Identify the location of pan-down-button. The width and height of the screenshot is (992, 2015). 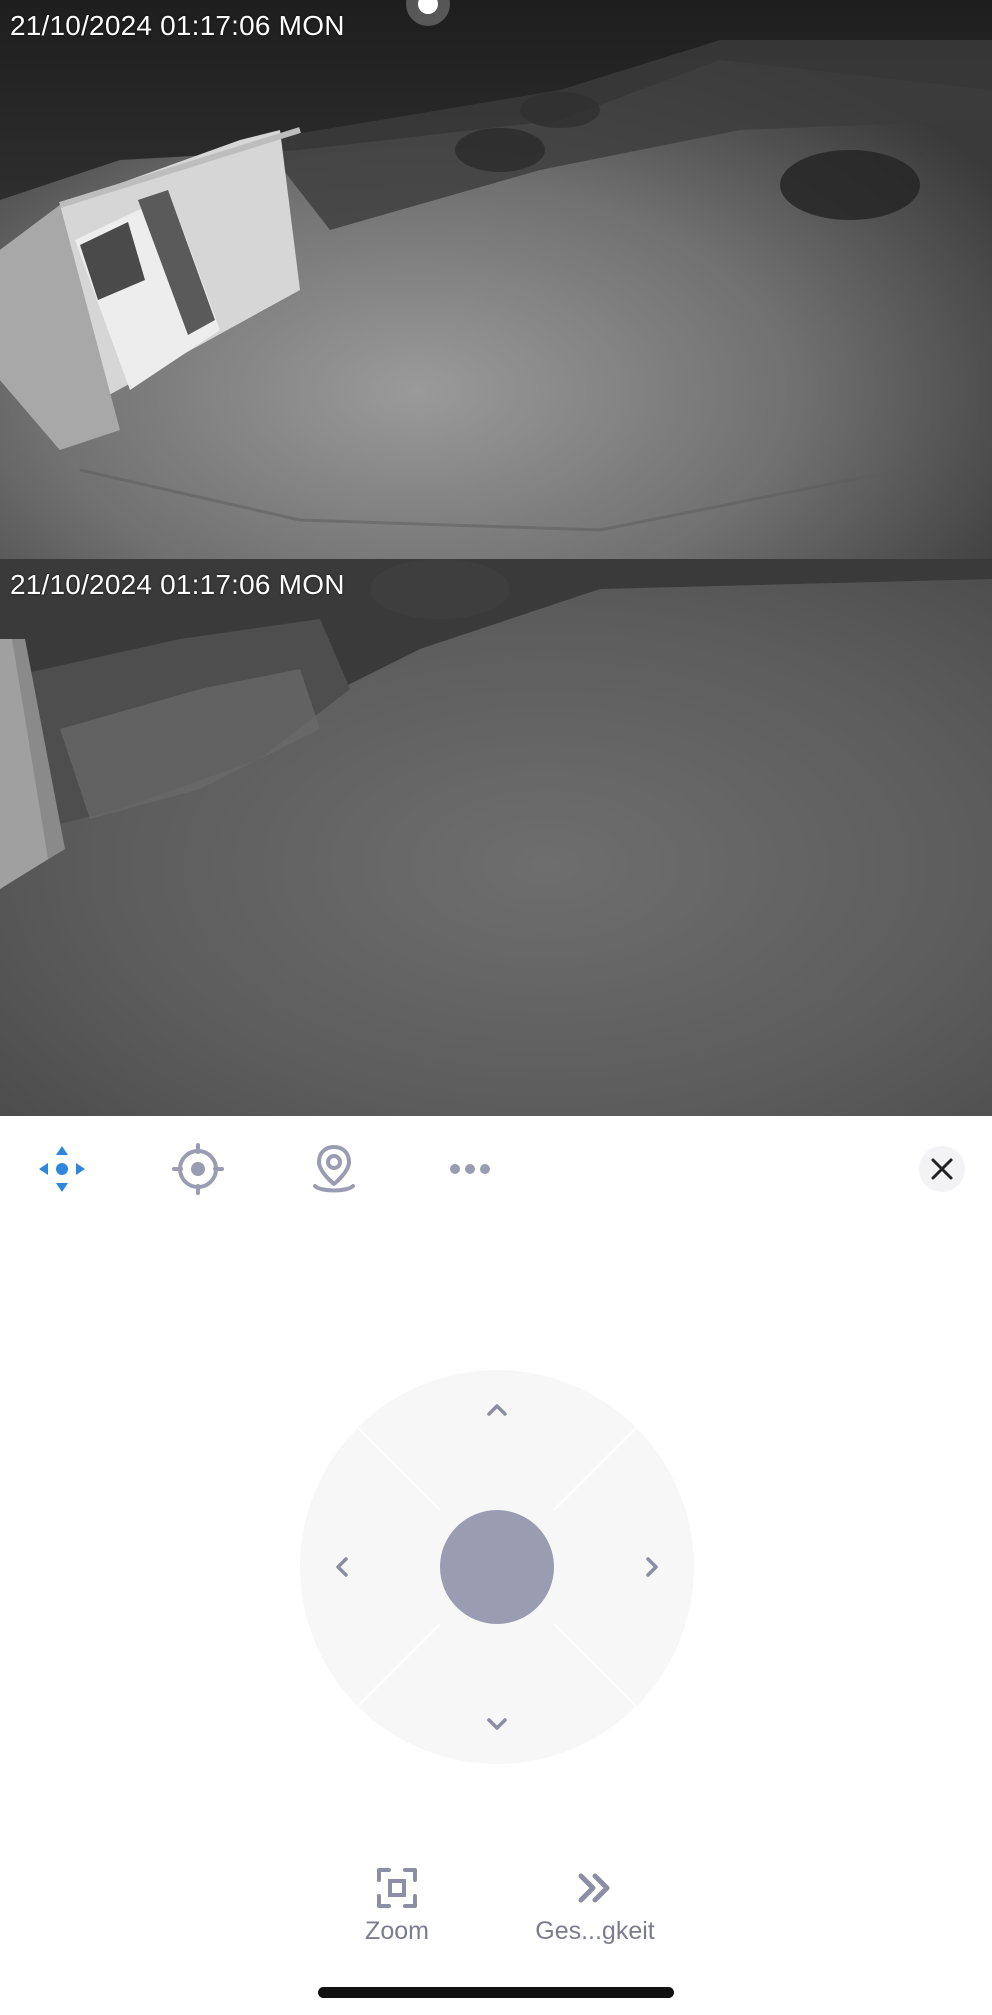
(497, 1724).